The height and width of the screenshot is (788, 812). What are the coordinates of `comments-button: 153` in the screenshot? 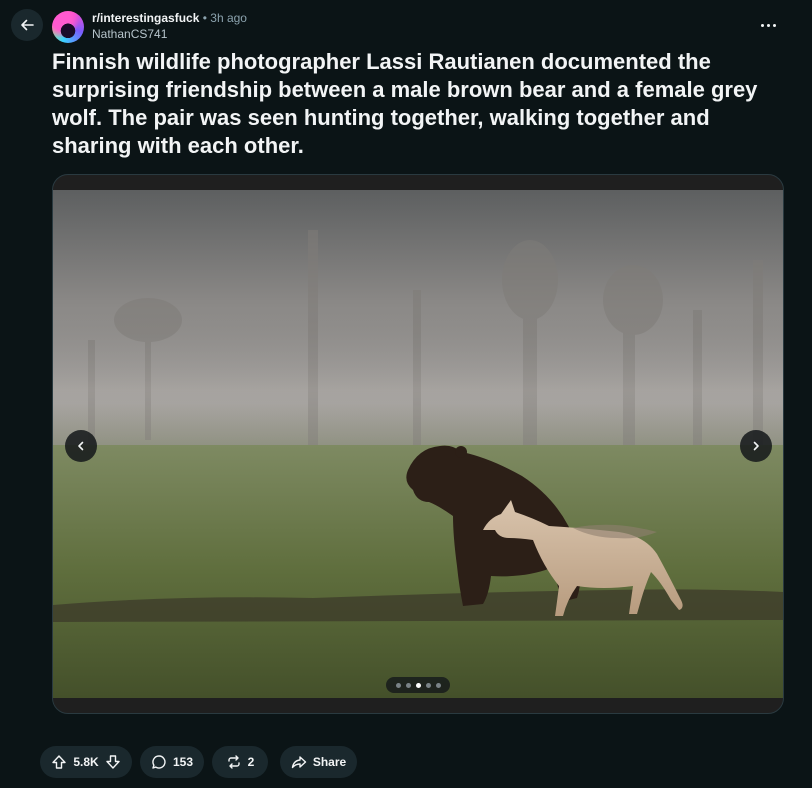 It's located at (172, 762).